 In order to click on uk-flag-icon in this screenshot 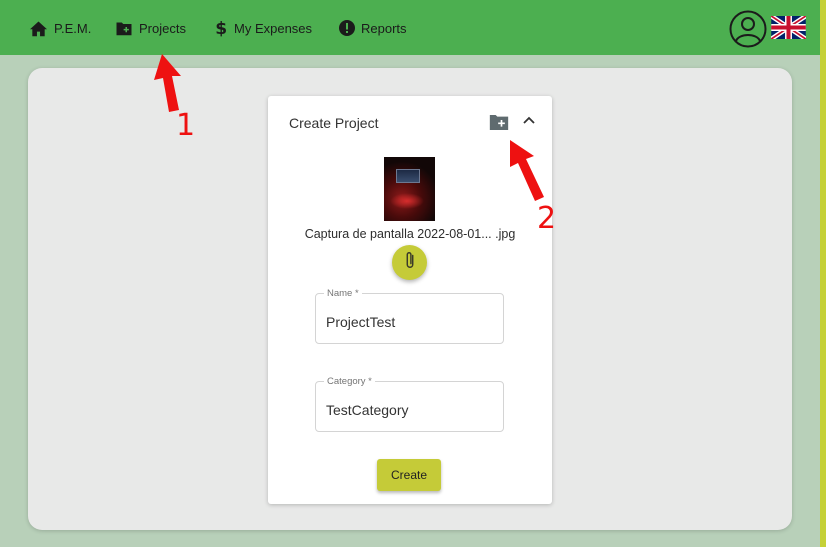, I will do `click(788, 27)`.